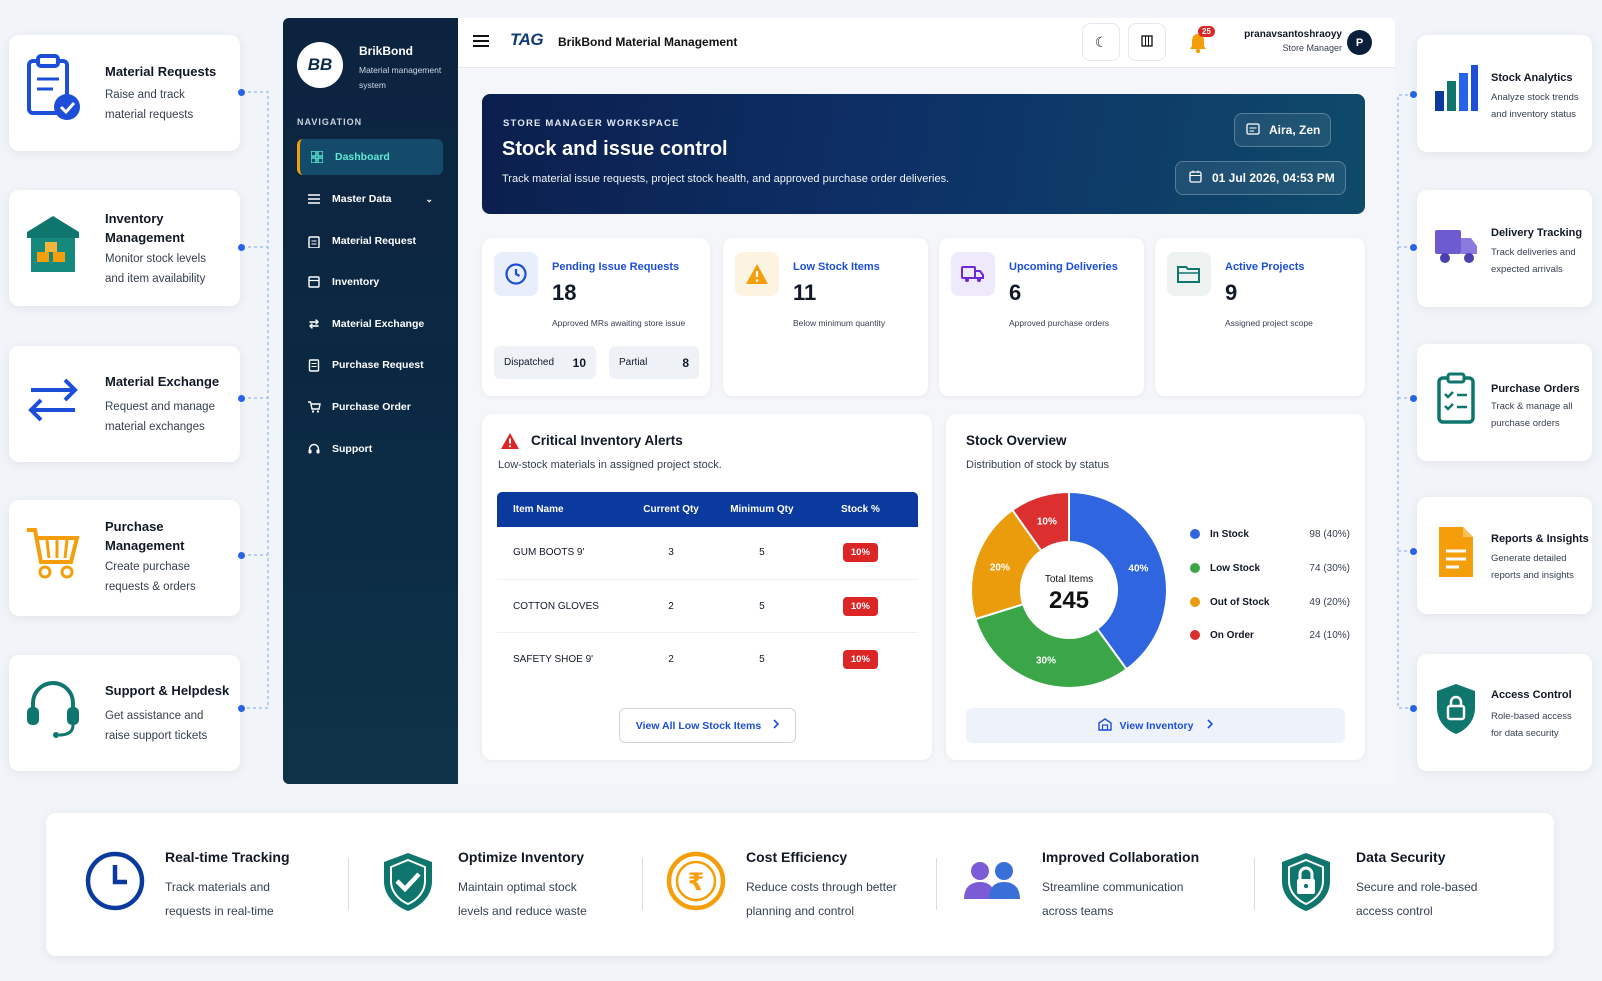  Describe the element at coordinates (1532, 415) in the screenshot. I see `feature-desc: Track & manage all purchase orders` at that location.